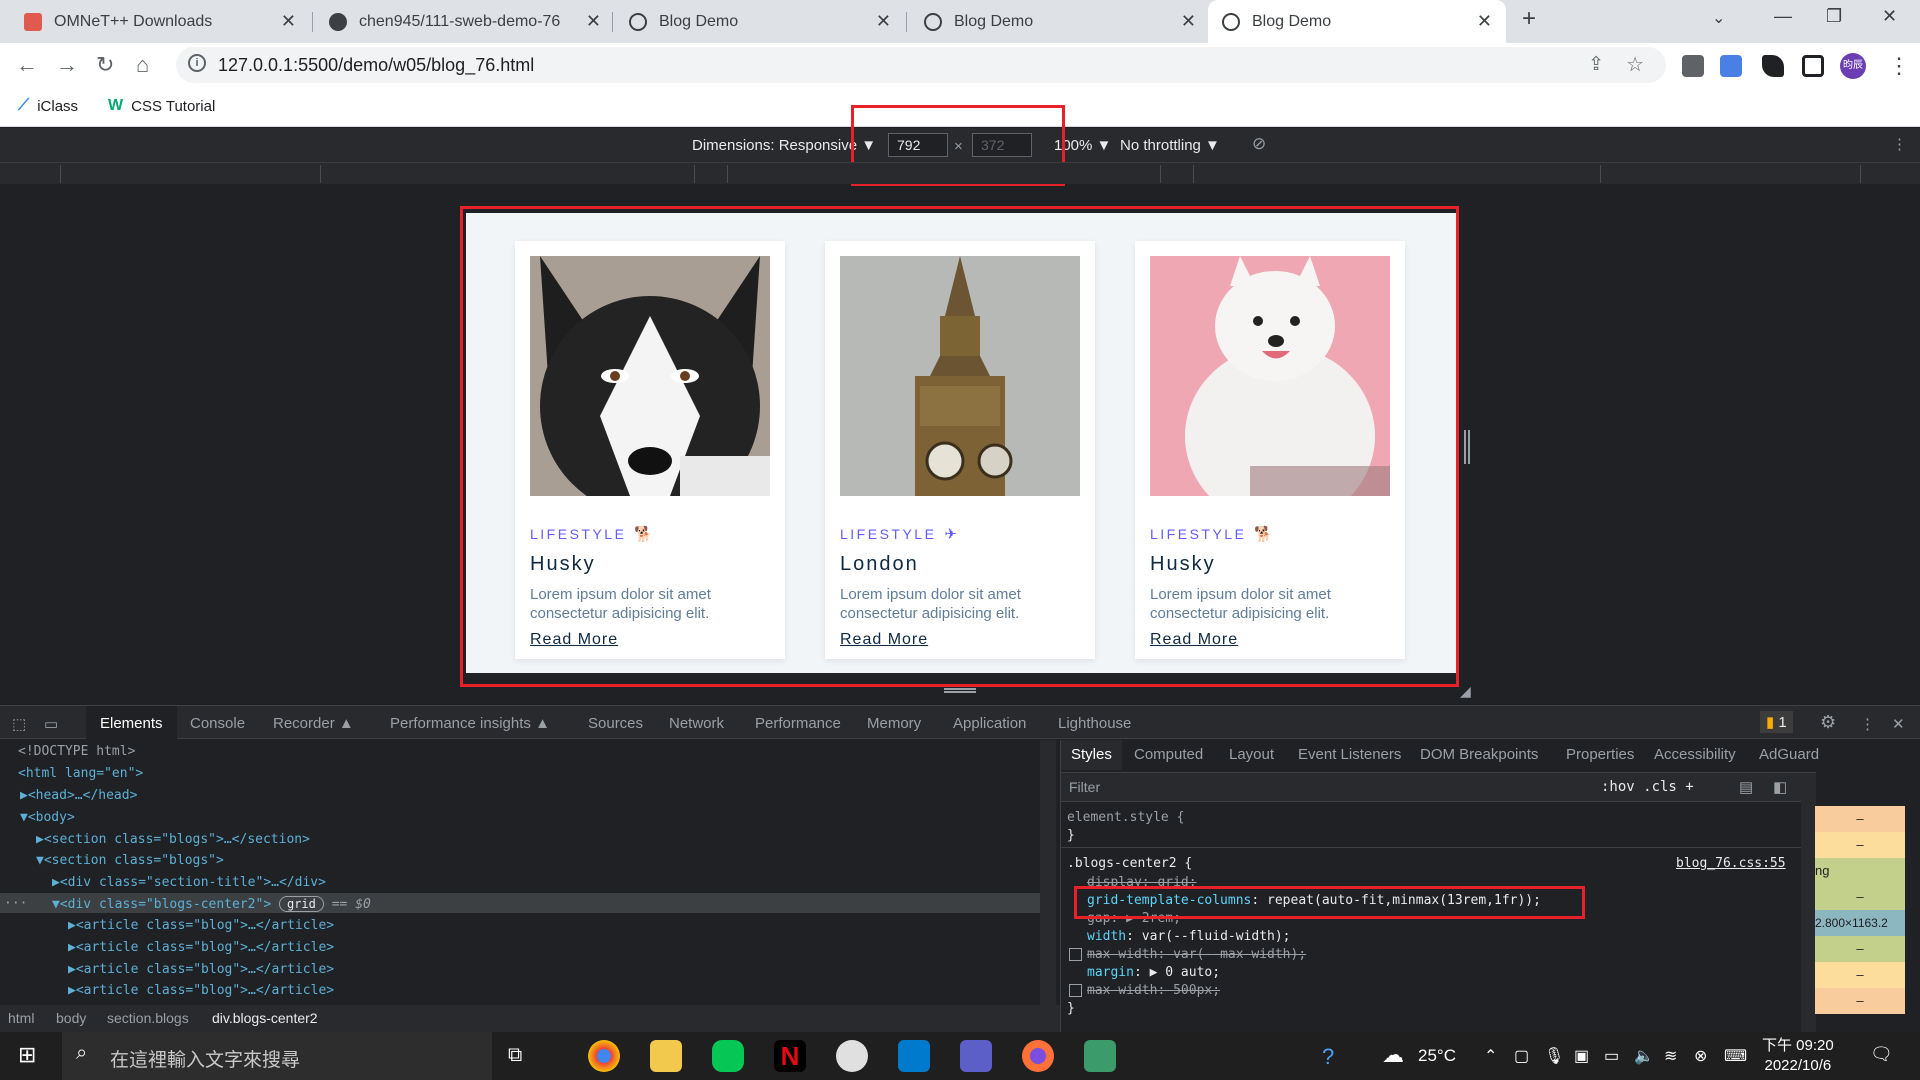 The image size is (1920, 1080). What do you see at coordinates (277, 1056) in the screenshot?
I see `taskbar-search: ⌕ 在這裡輸入文字來搜尋` at bounding box center [277, 1056].